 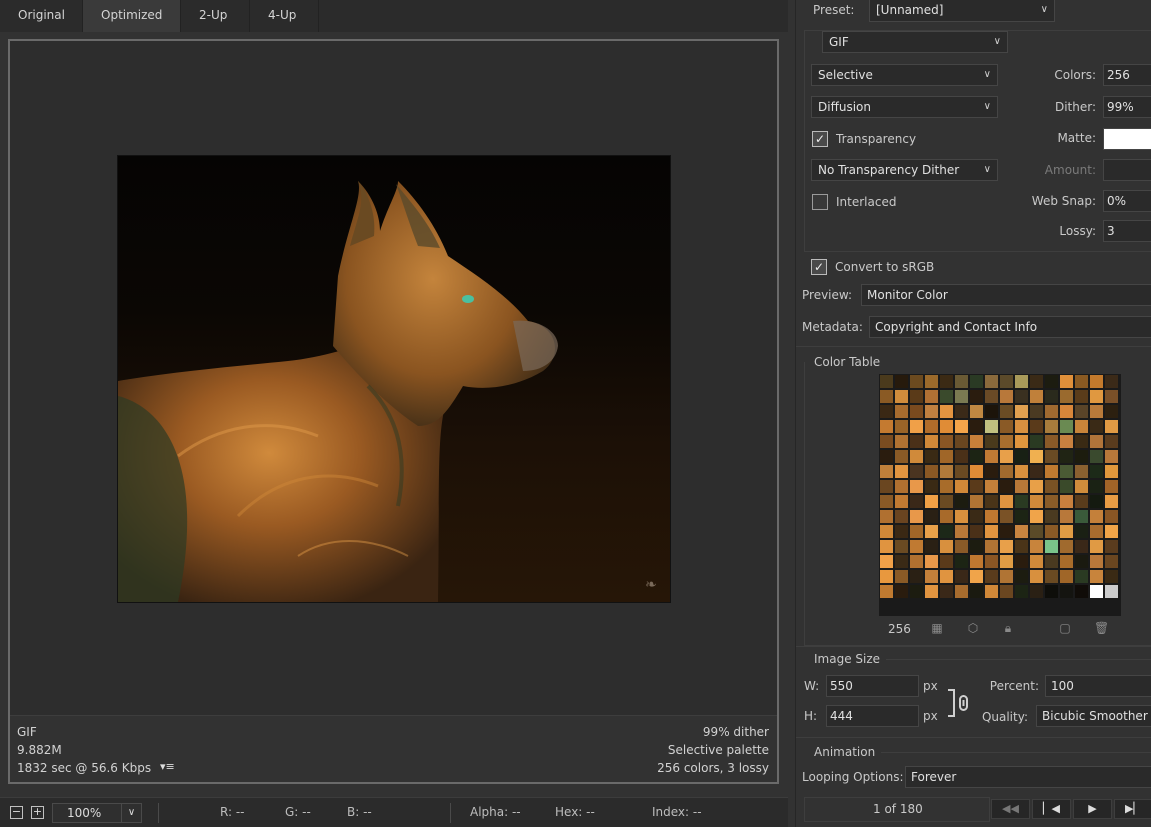 What do you see at coordinates (1092, 809) in the screenshot?
I see `play-icon: ▶` at bounding box center [1092, 809].